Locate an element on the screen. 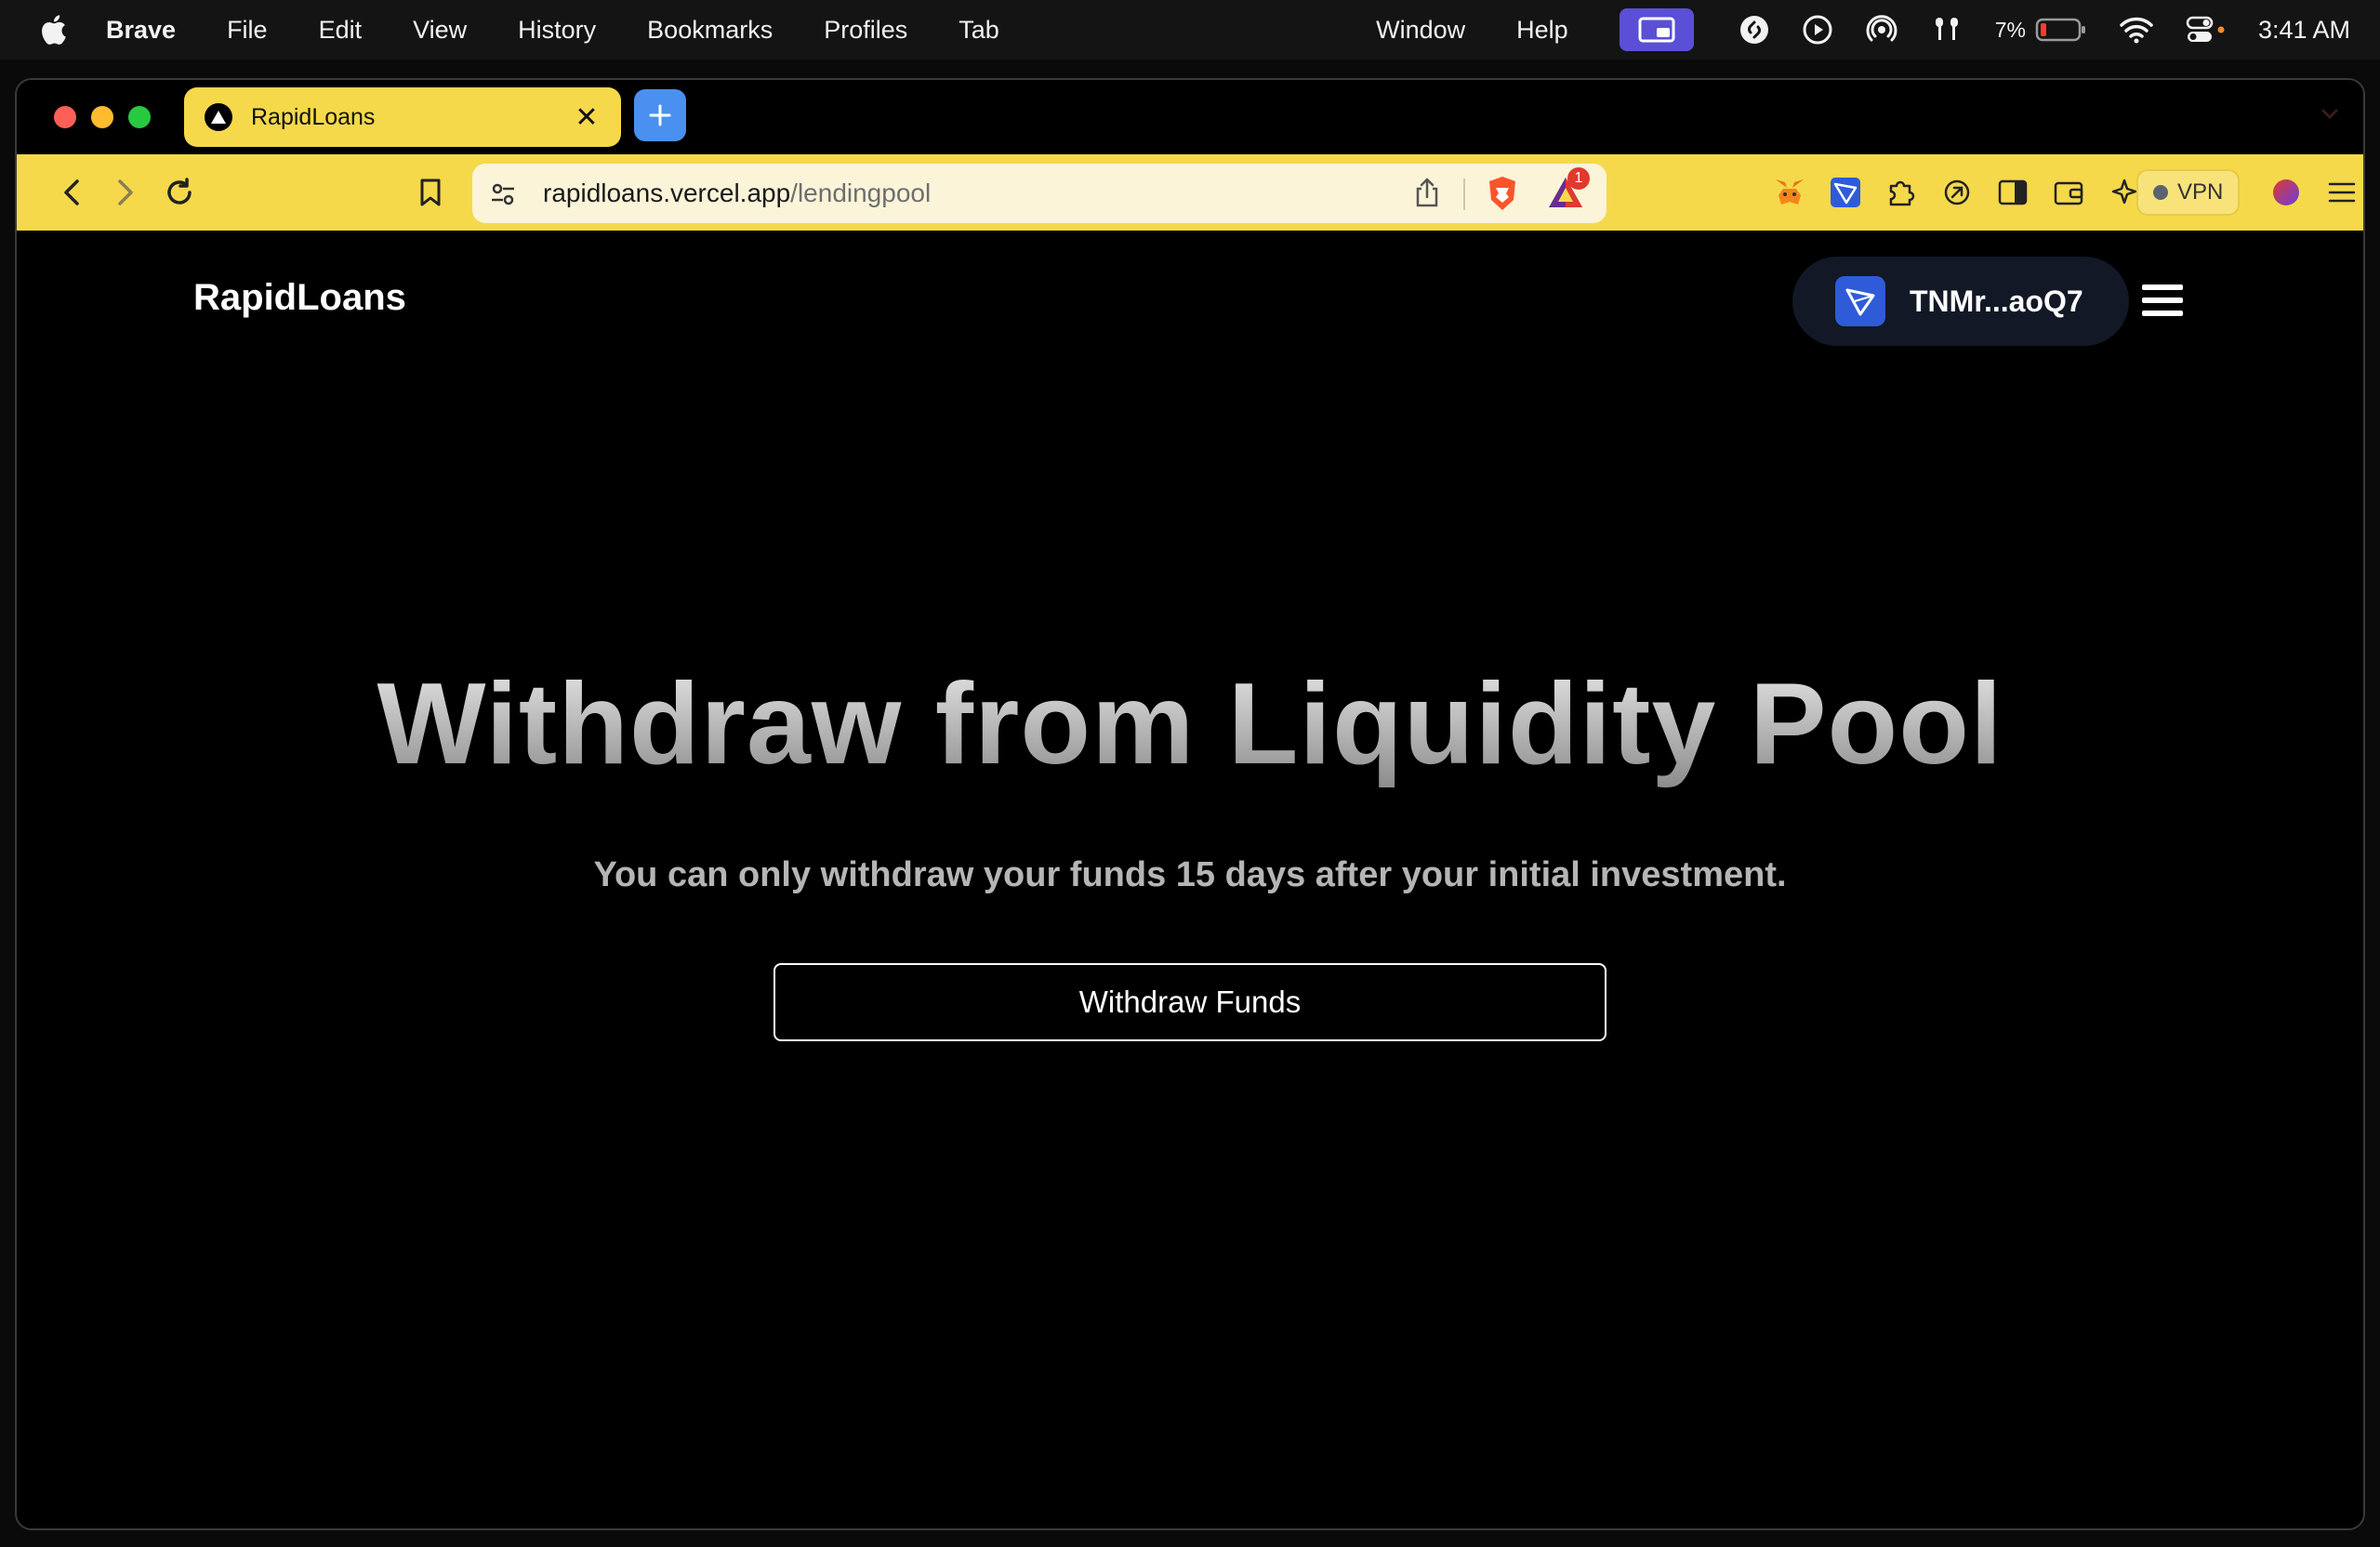 This screenshot has height=1547, width=2380. tab-title: RapidLoans is located at coordinates (313, 116).